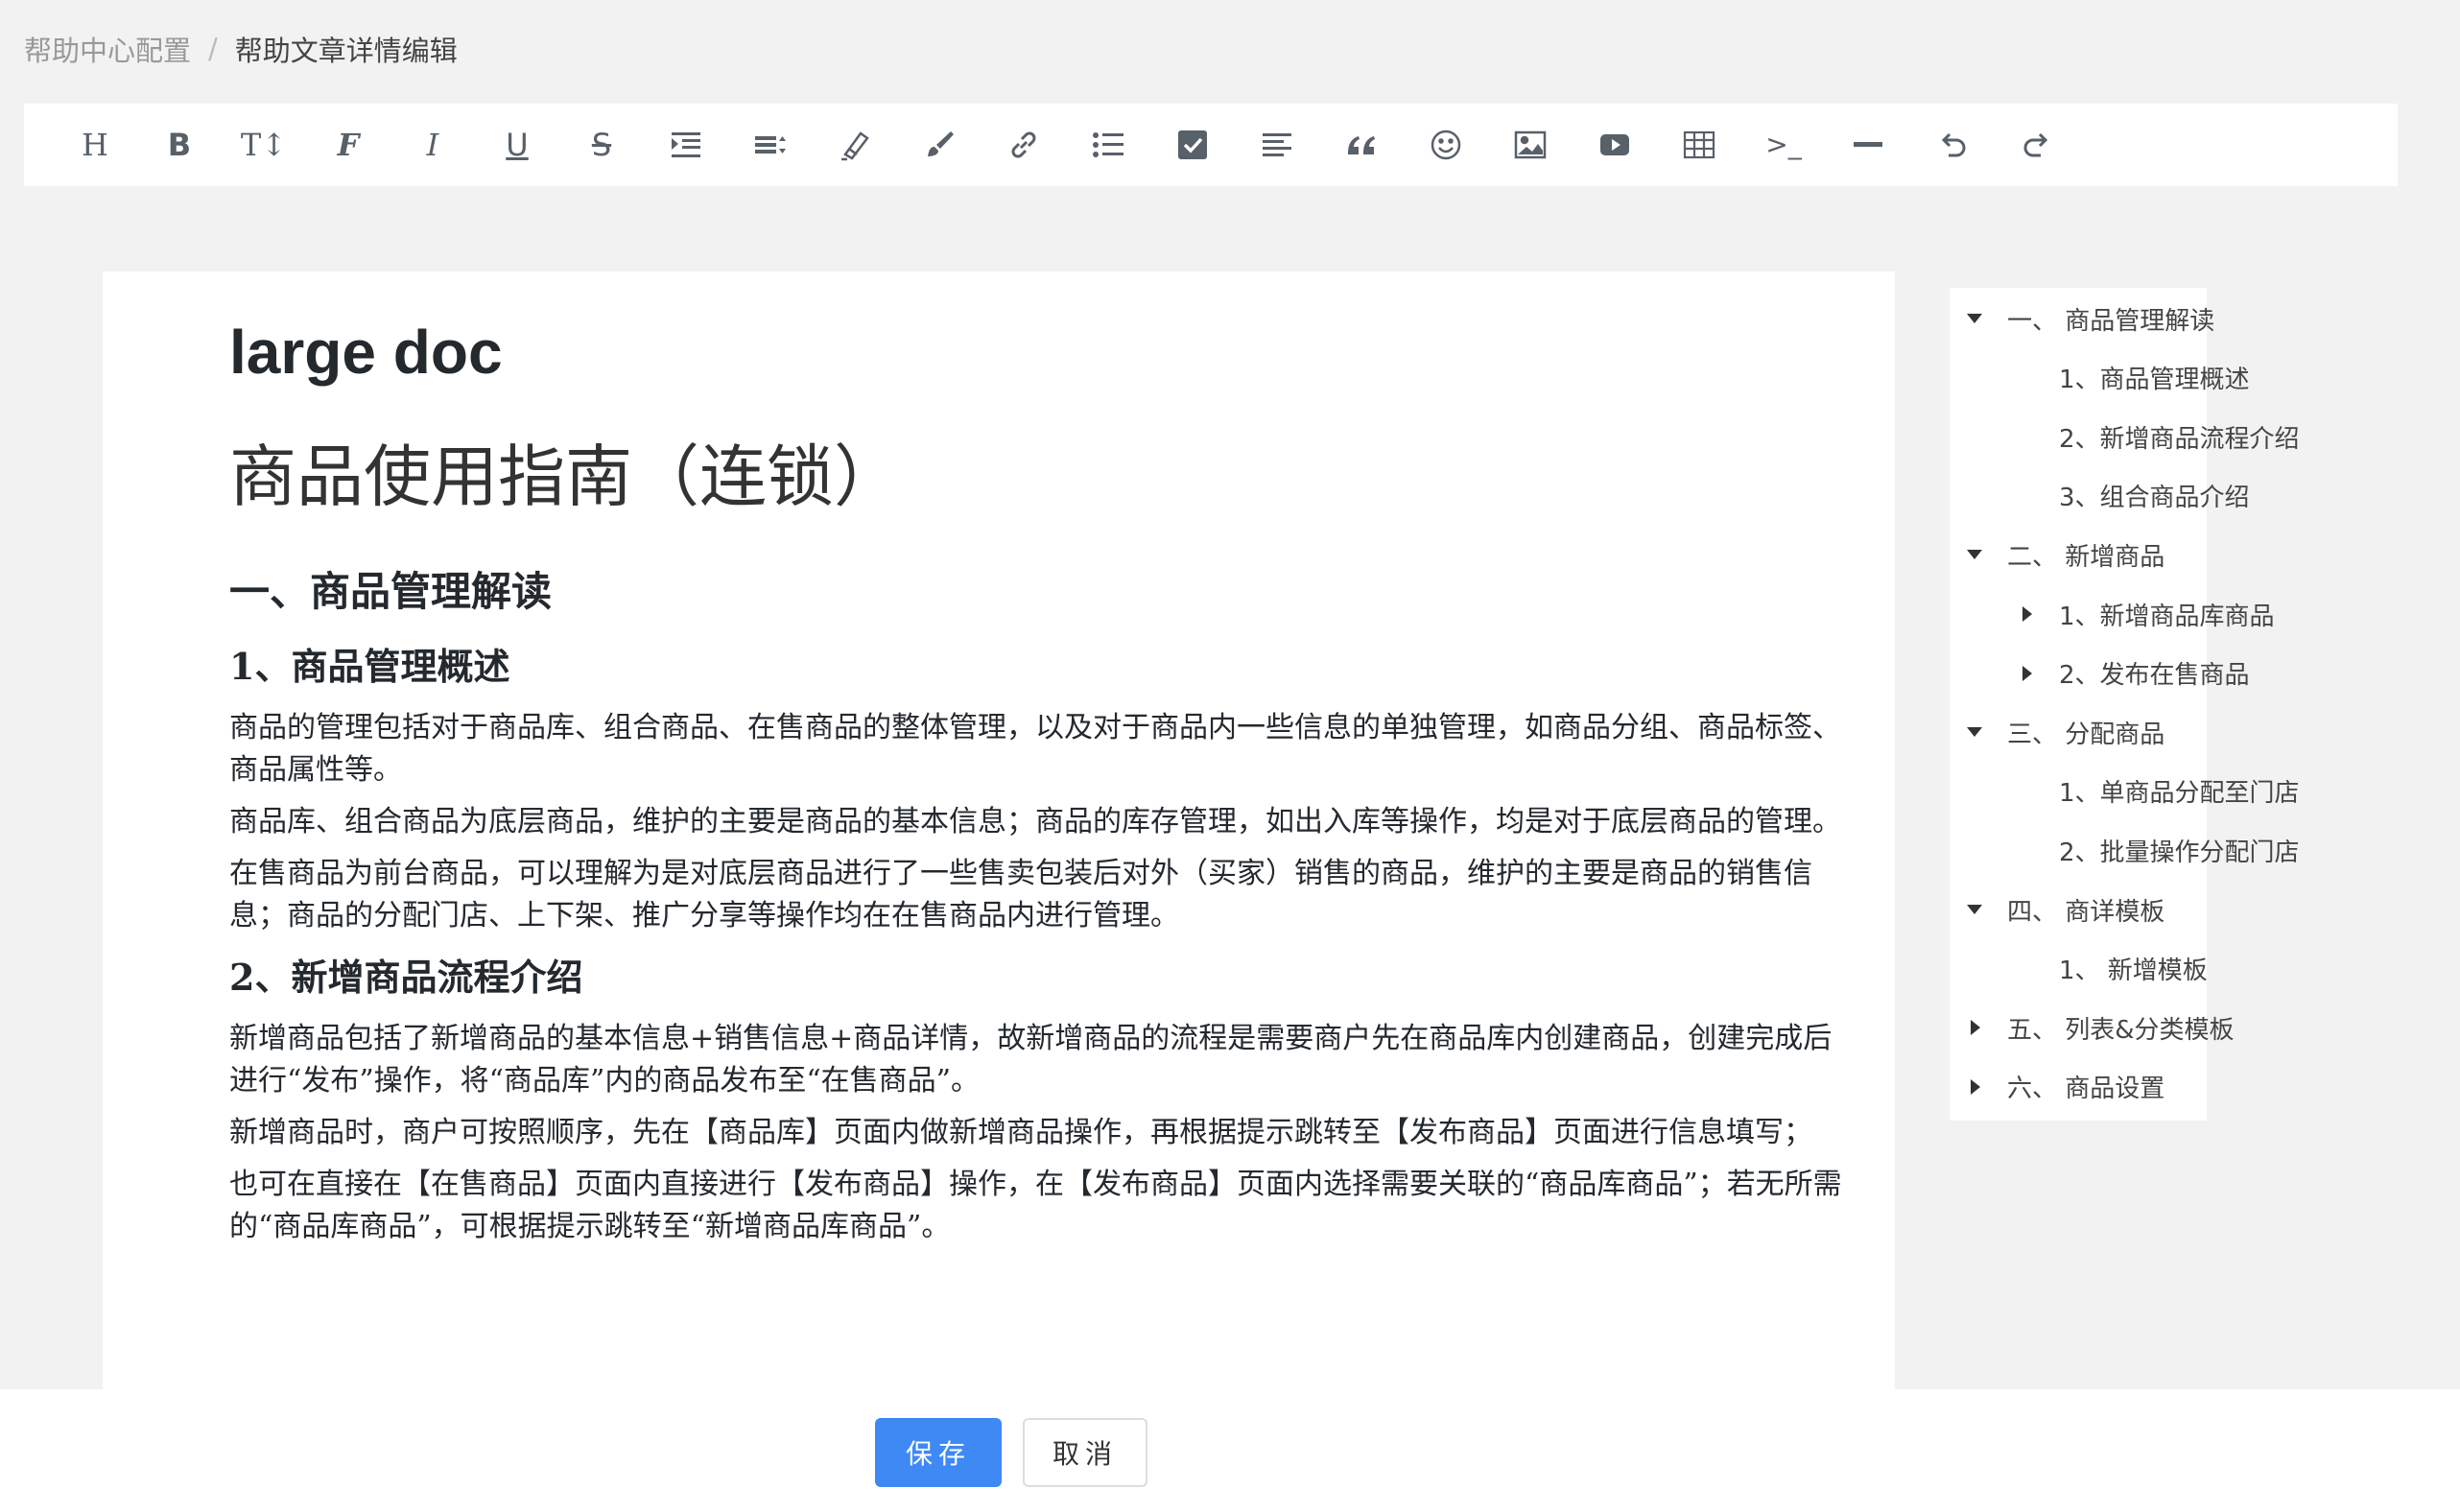 This screenshot has width=2460, height=1512. I want to click on video-icon, so click(1615, 145).